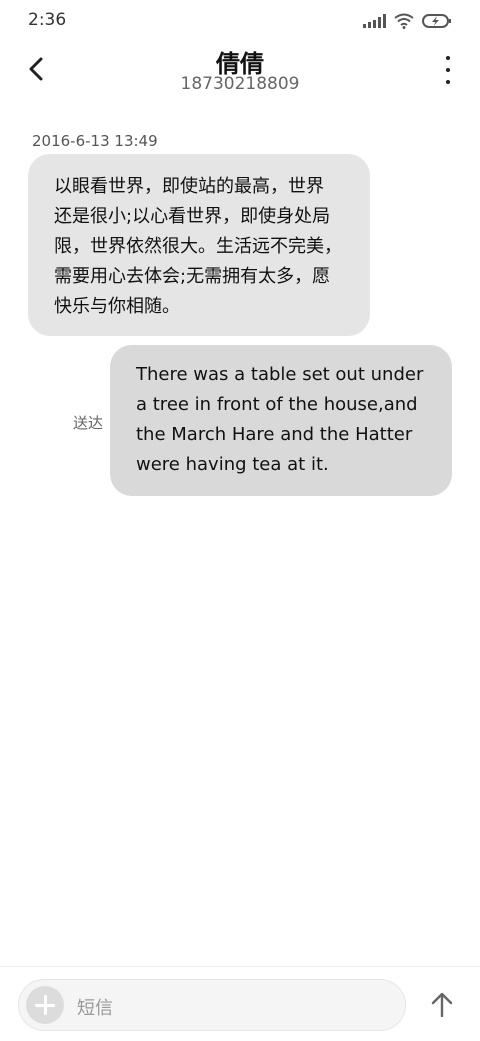 The height and width of the screenshot is (1041, 480). I want to click on message-line: the March Hare and the Hatter, so click(274, 434).